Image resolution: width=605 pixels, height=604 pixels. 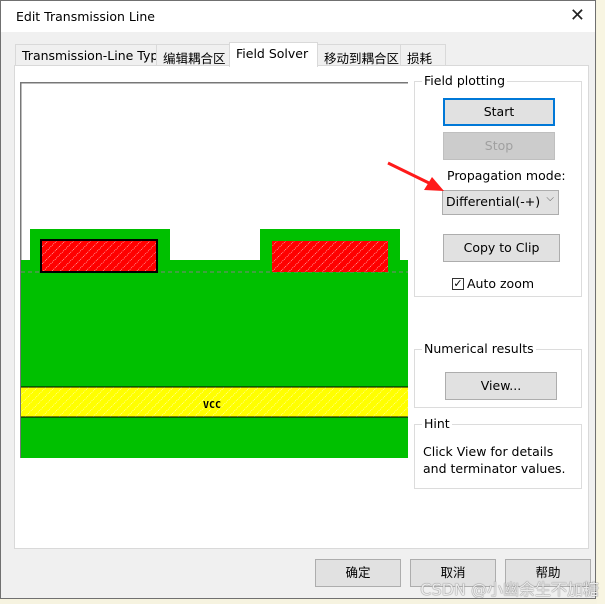 I want to click on chevron-down-icon: ⌵, so click(x=550, y=198).